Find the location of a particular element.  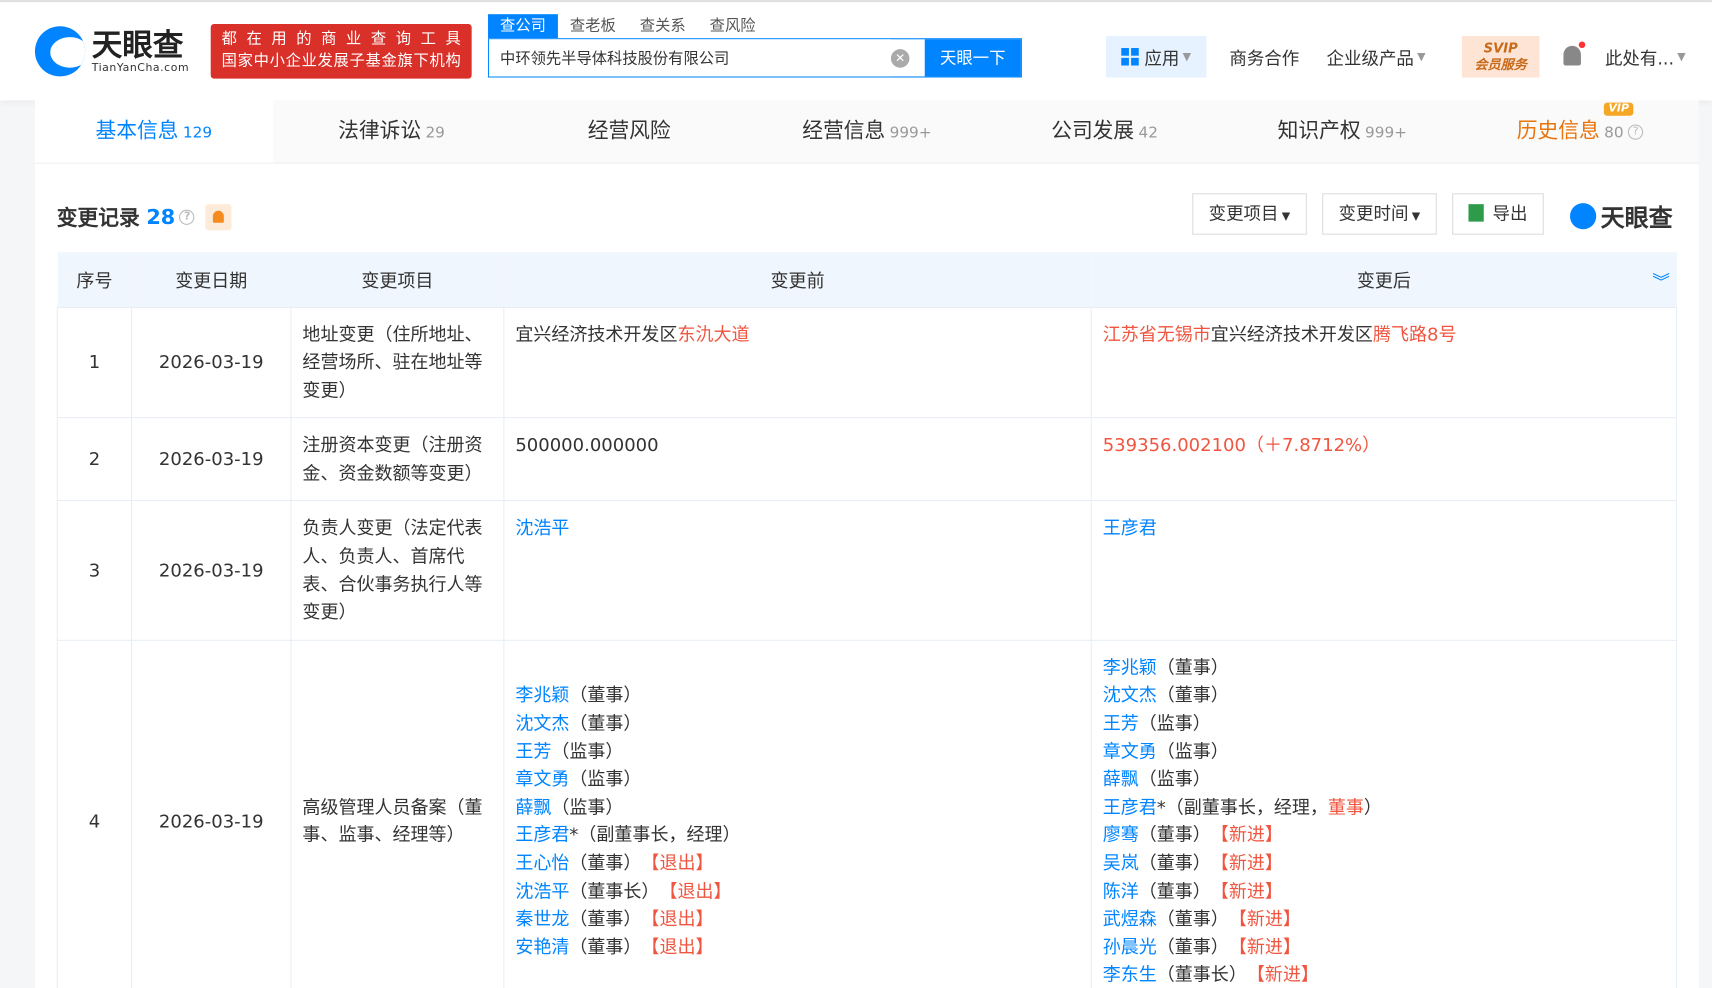

clear-icon: ✕ is located at coordinates (900, 58).